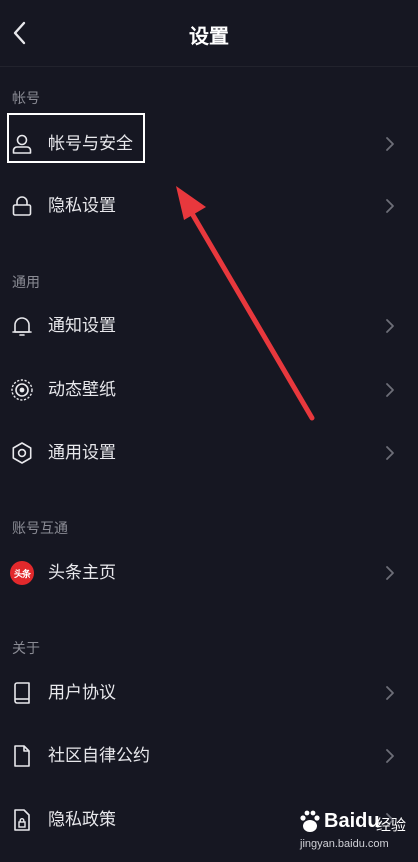 The width and height of the screenshot is (418, 862). What do you see at coordinates (209, 573) in the screenshot?
I see `menu-item-toutiao-home: 头条 头条主页` at bounding box center [209, 573].